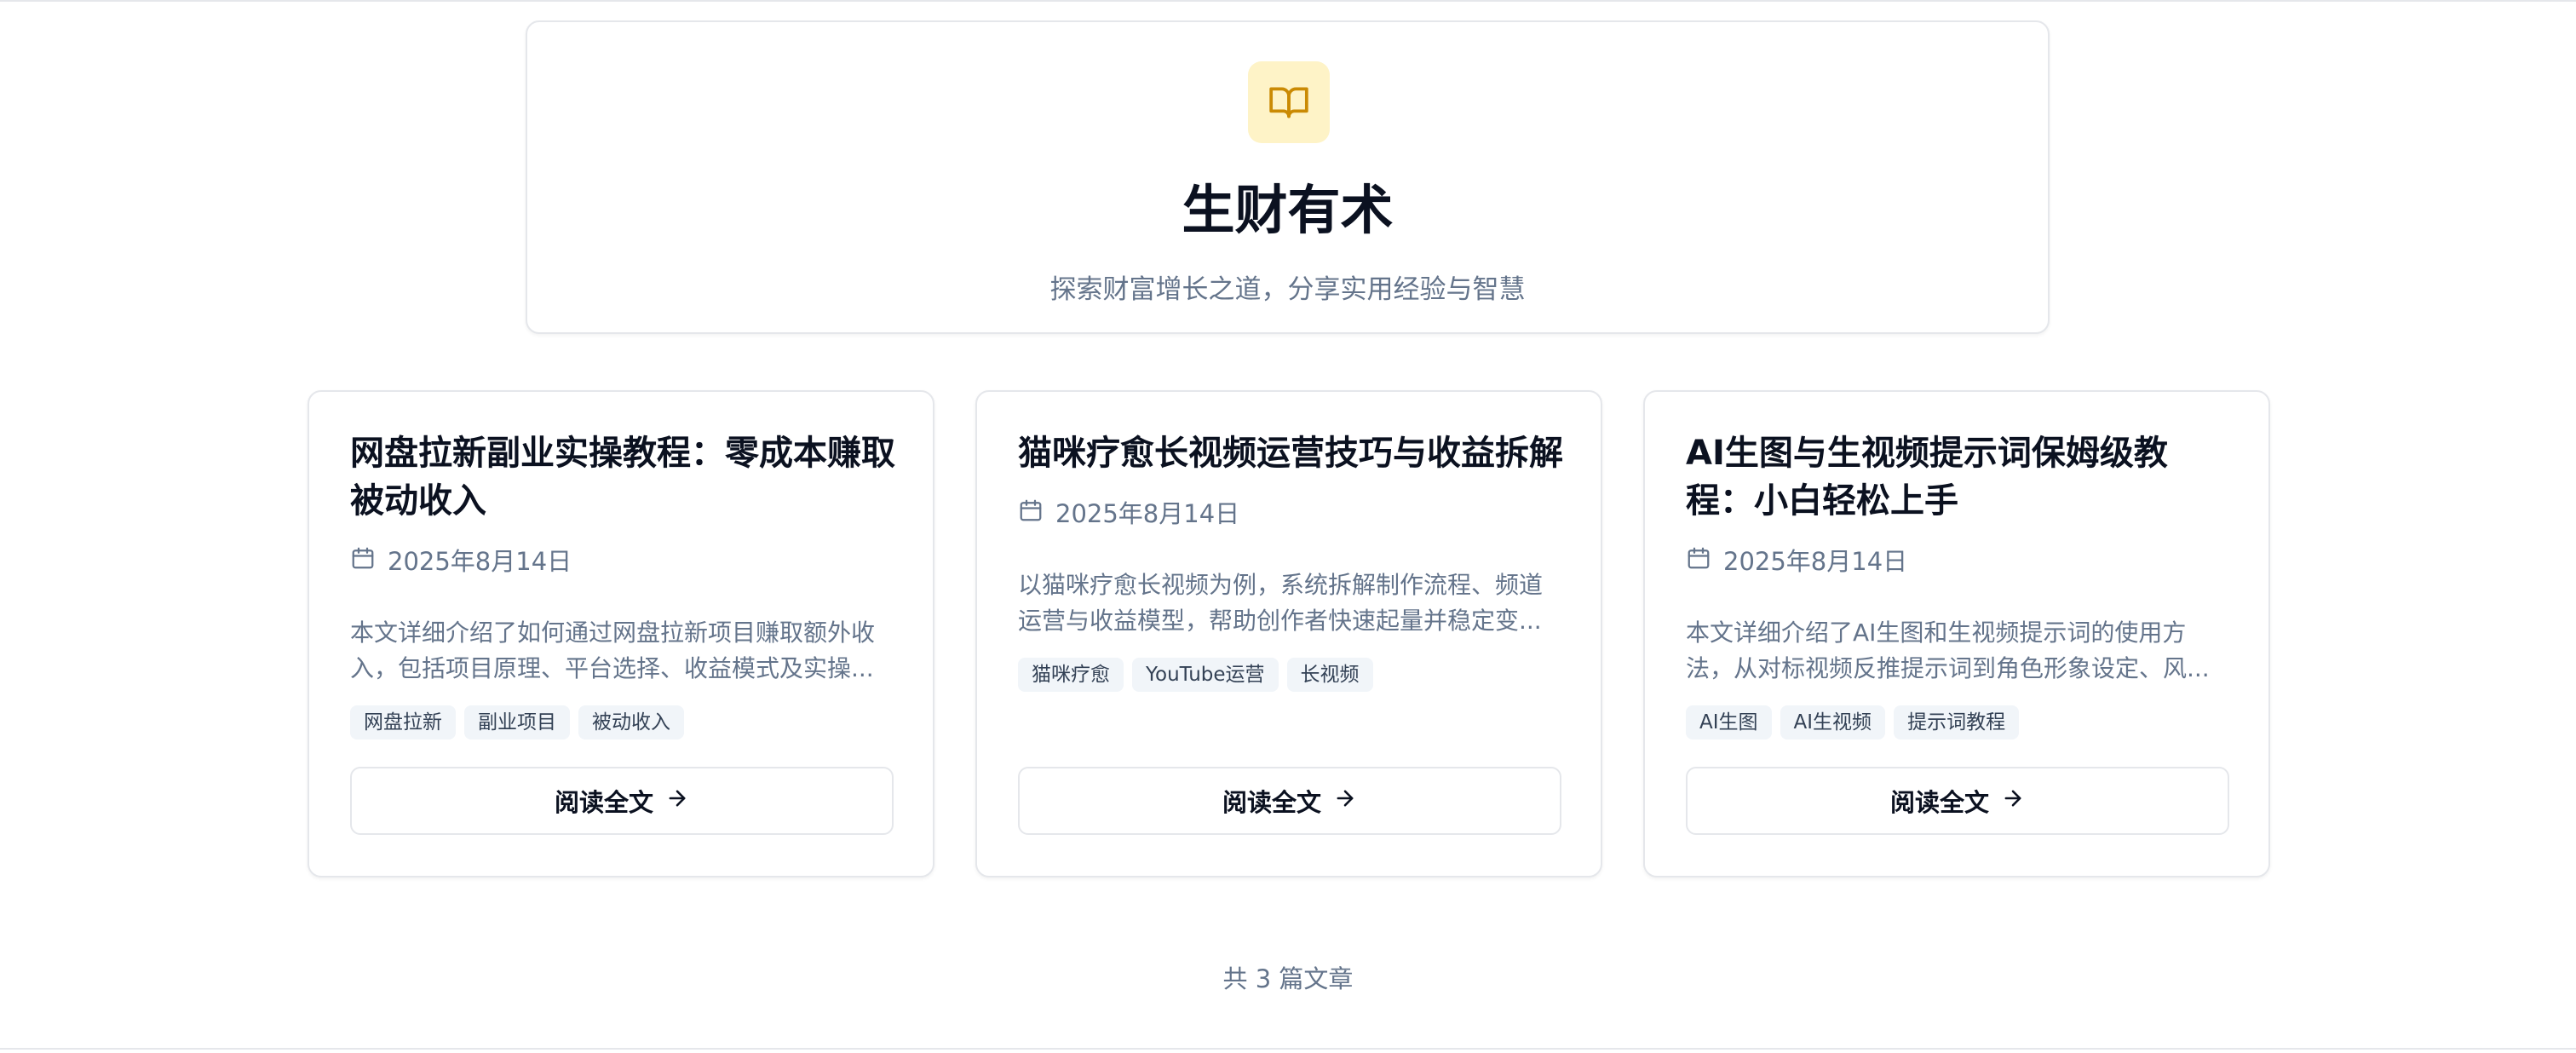 The width and height of the screenshot is (2576, 1053). What do you see at coordinates (1205, 675) in the screenshot?
I see `tag: YouTube运营` at bounding box center [1205, 675].